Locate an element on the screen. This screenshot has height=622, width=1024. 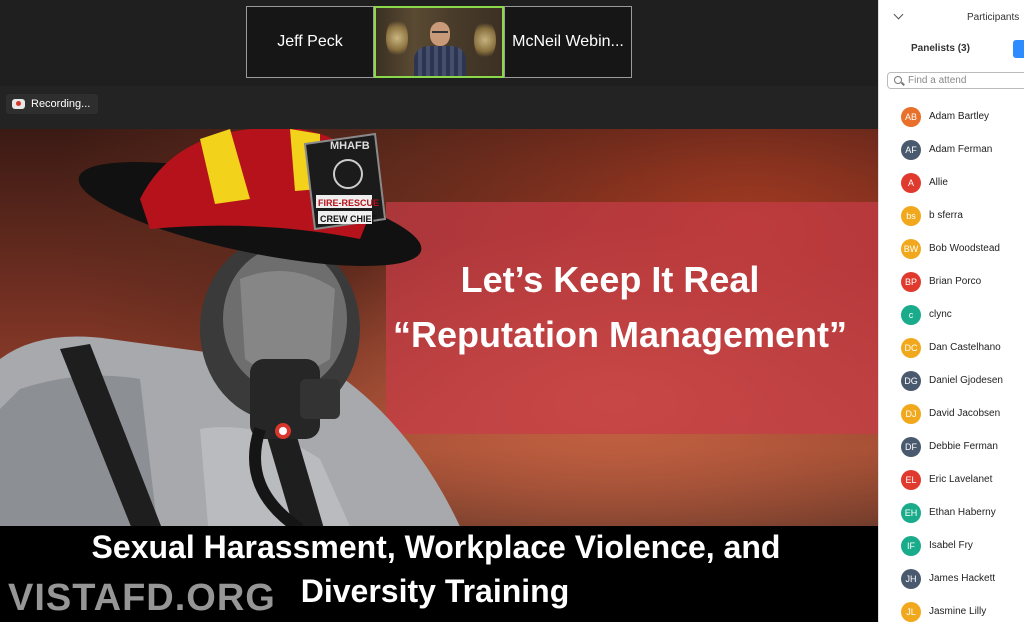
chevron-down-icon is located at coordinates (898, 14).